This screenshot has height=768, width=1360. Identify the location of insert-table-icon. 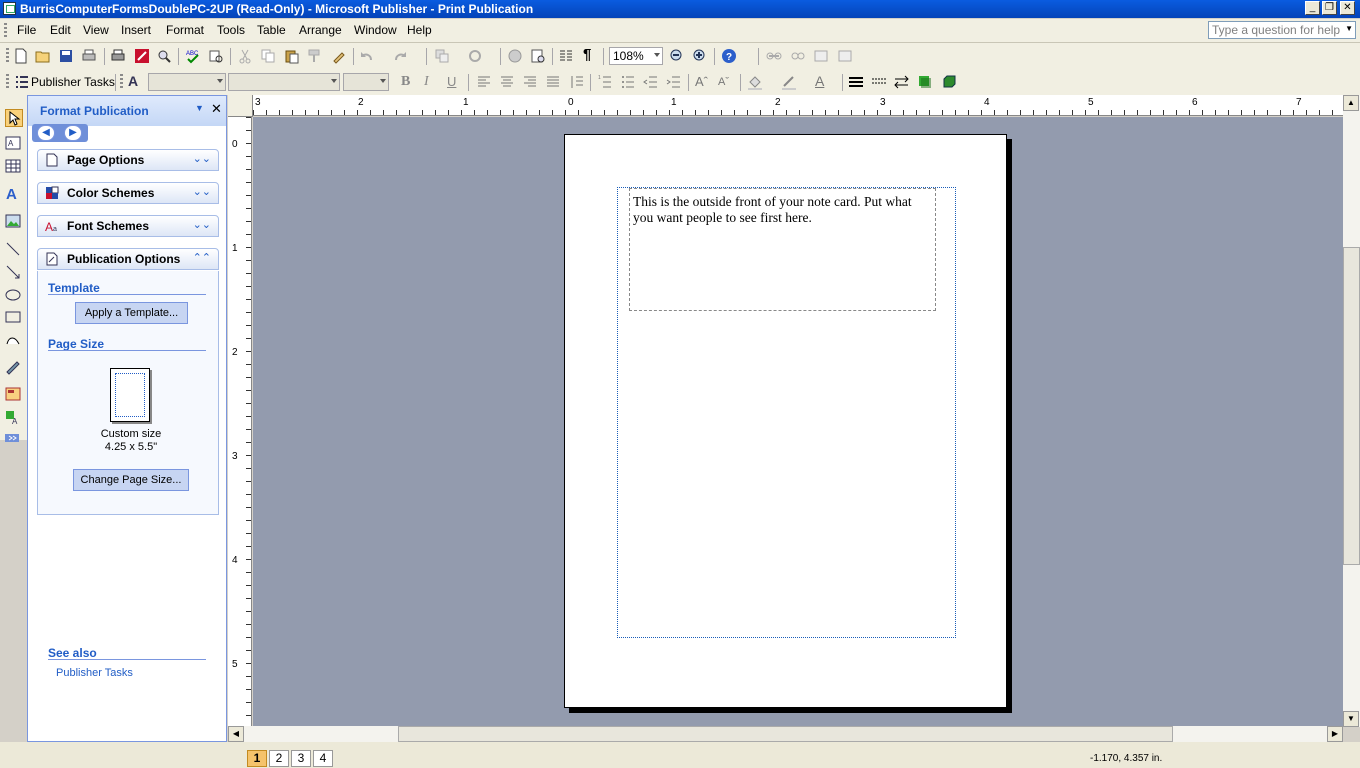
(13, 166).